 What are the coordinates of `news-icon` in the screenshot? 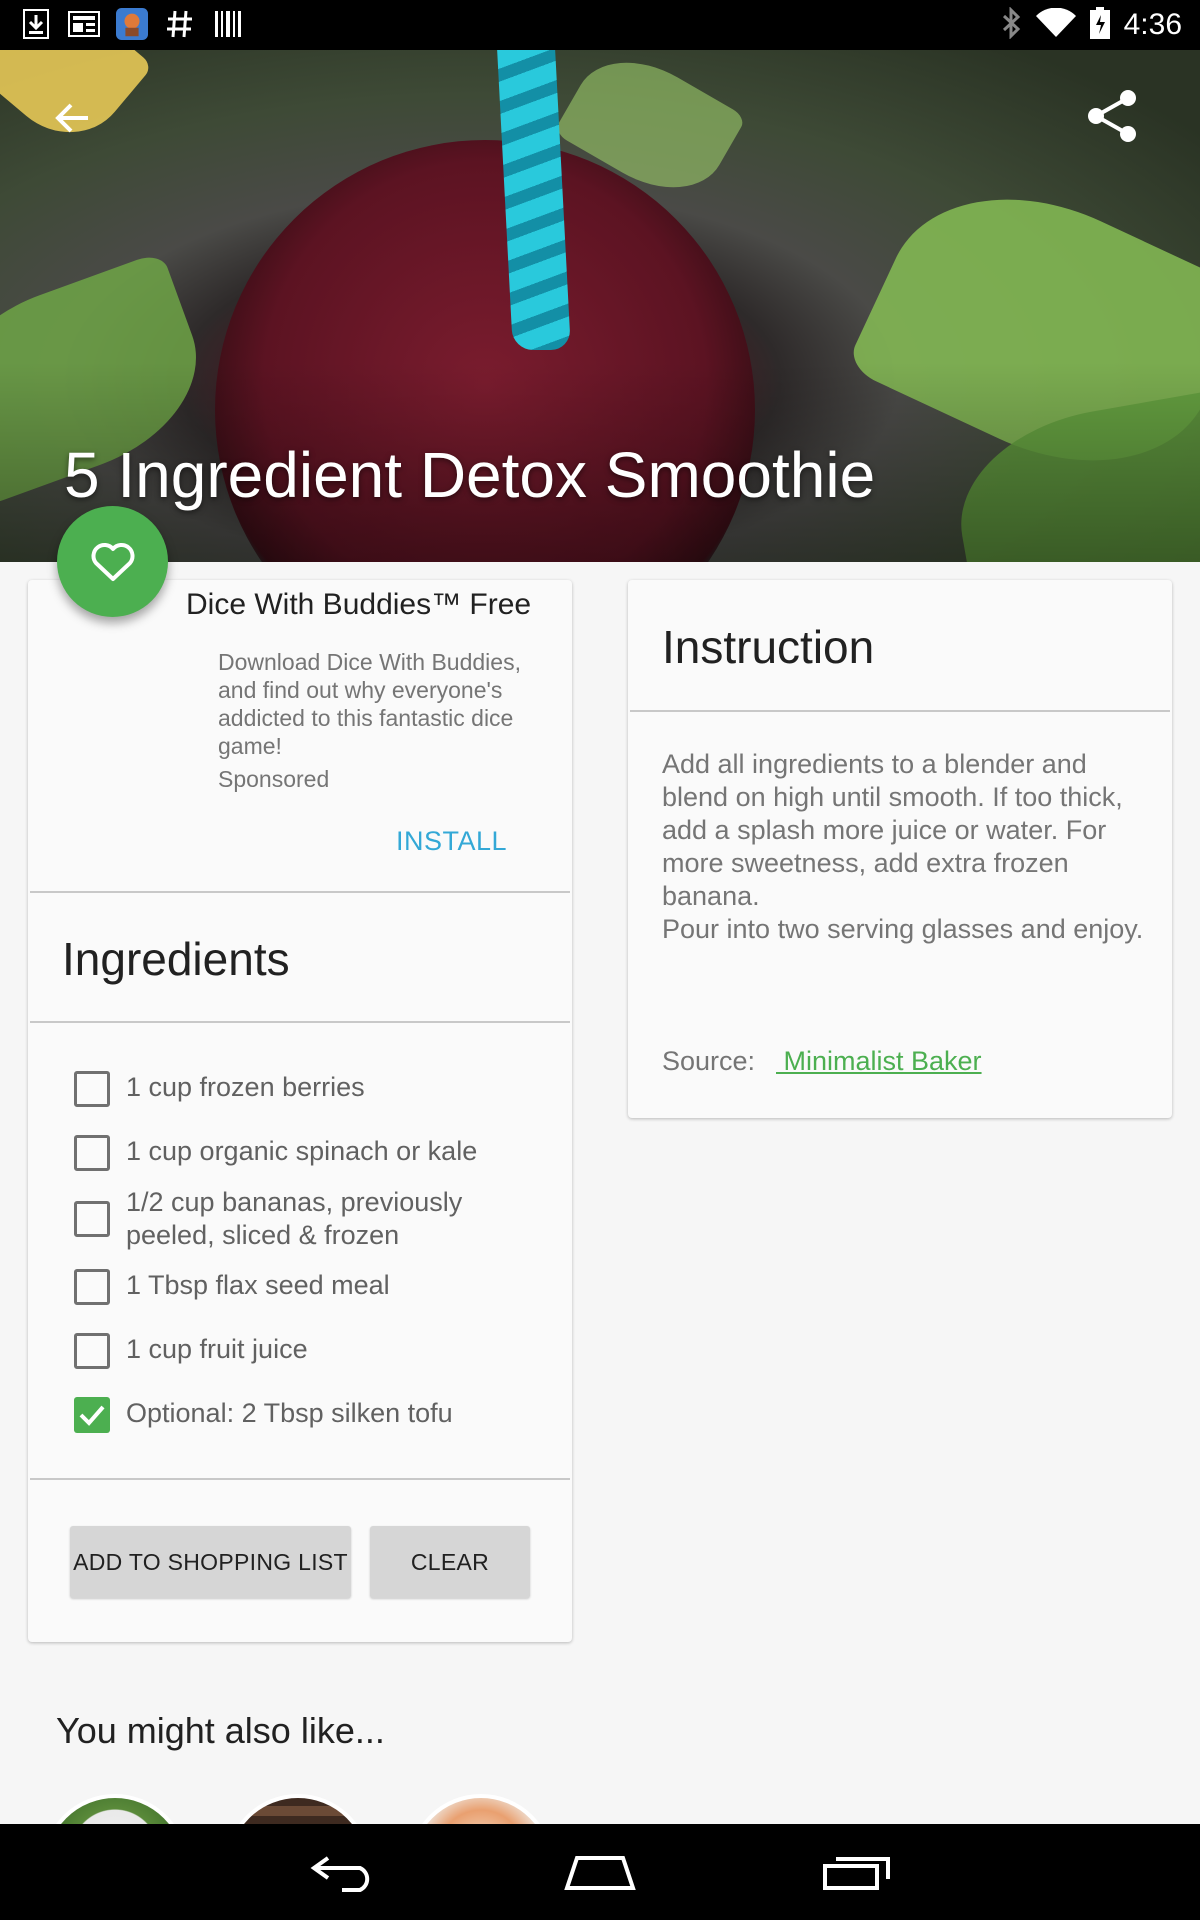 It's located at (84, 24).